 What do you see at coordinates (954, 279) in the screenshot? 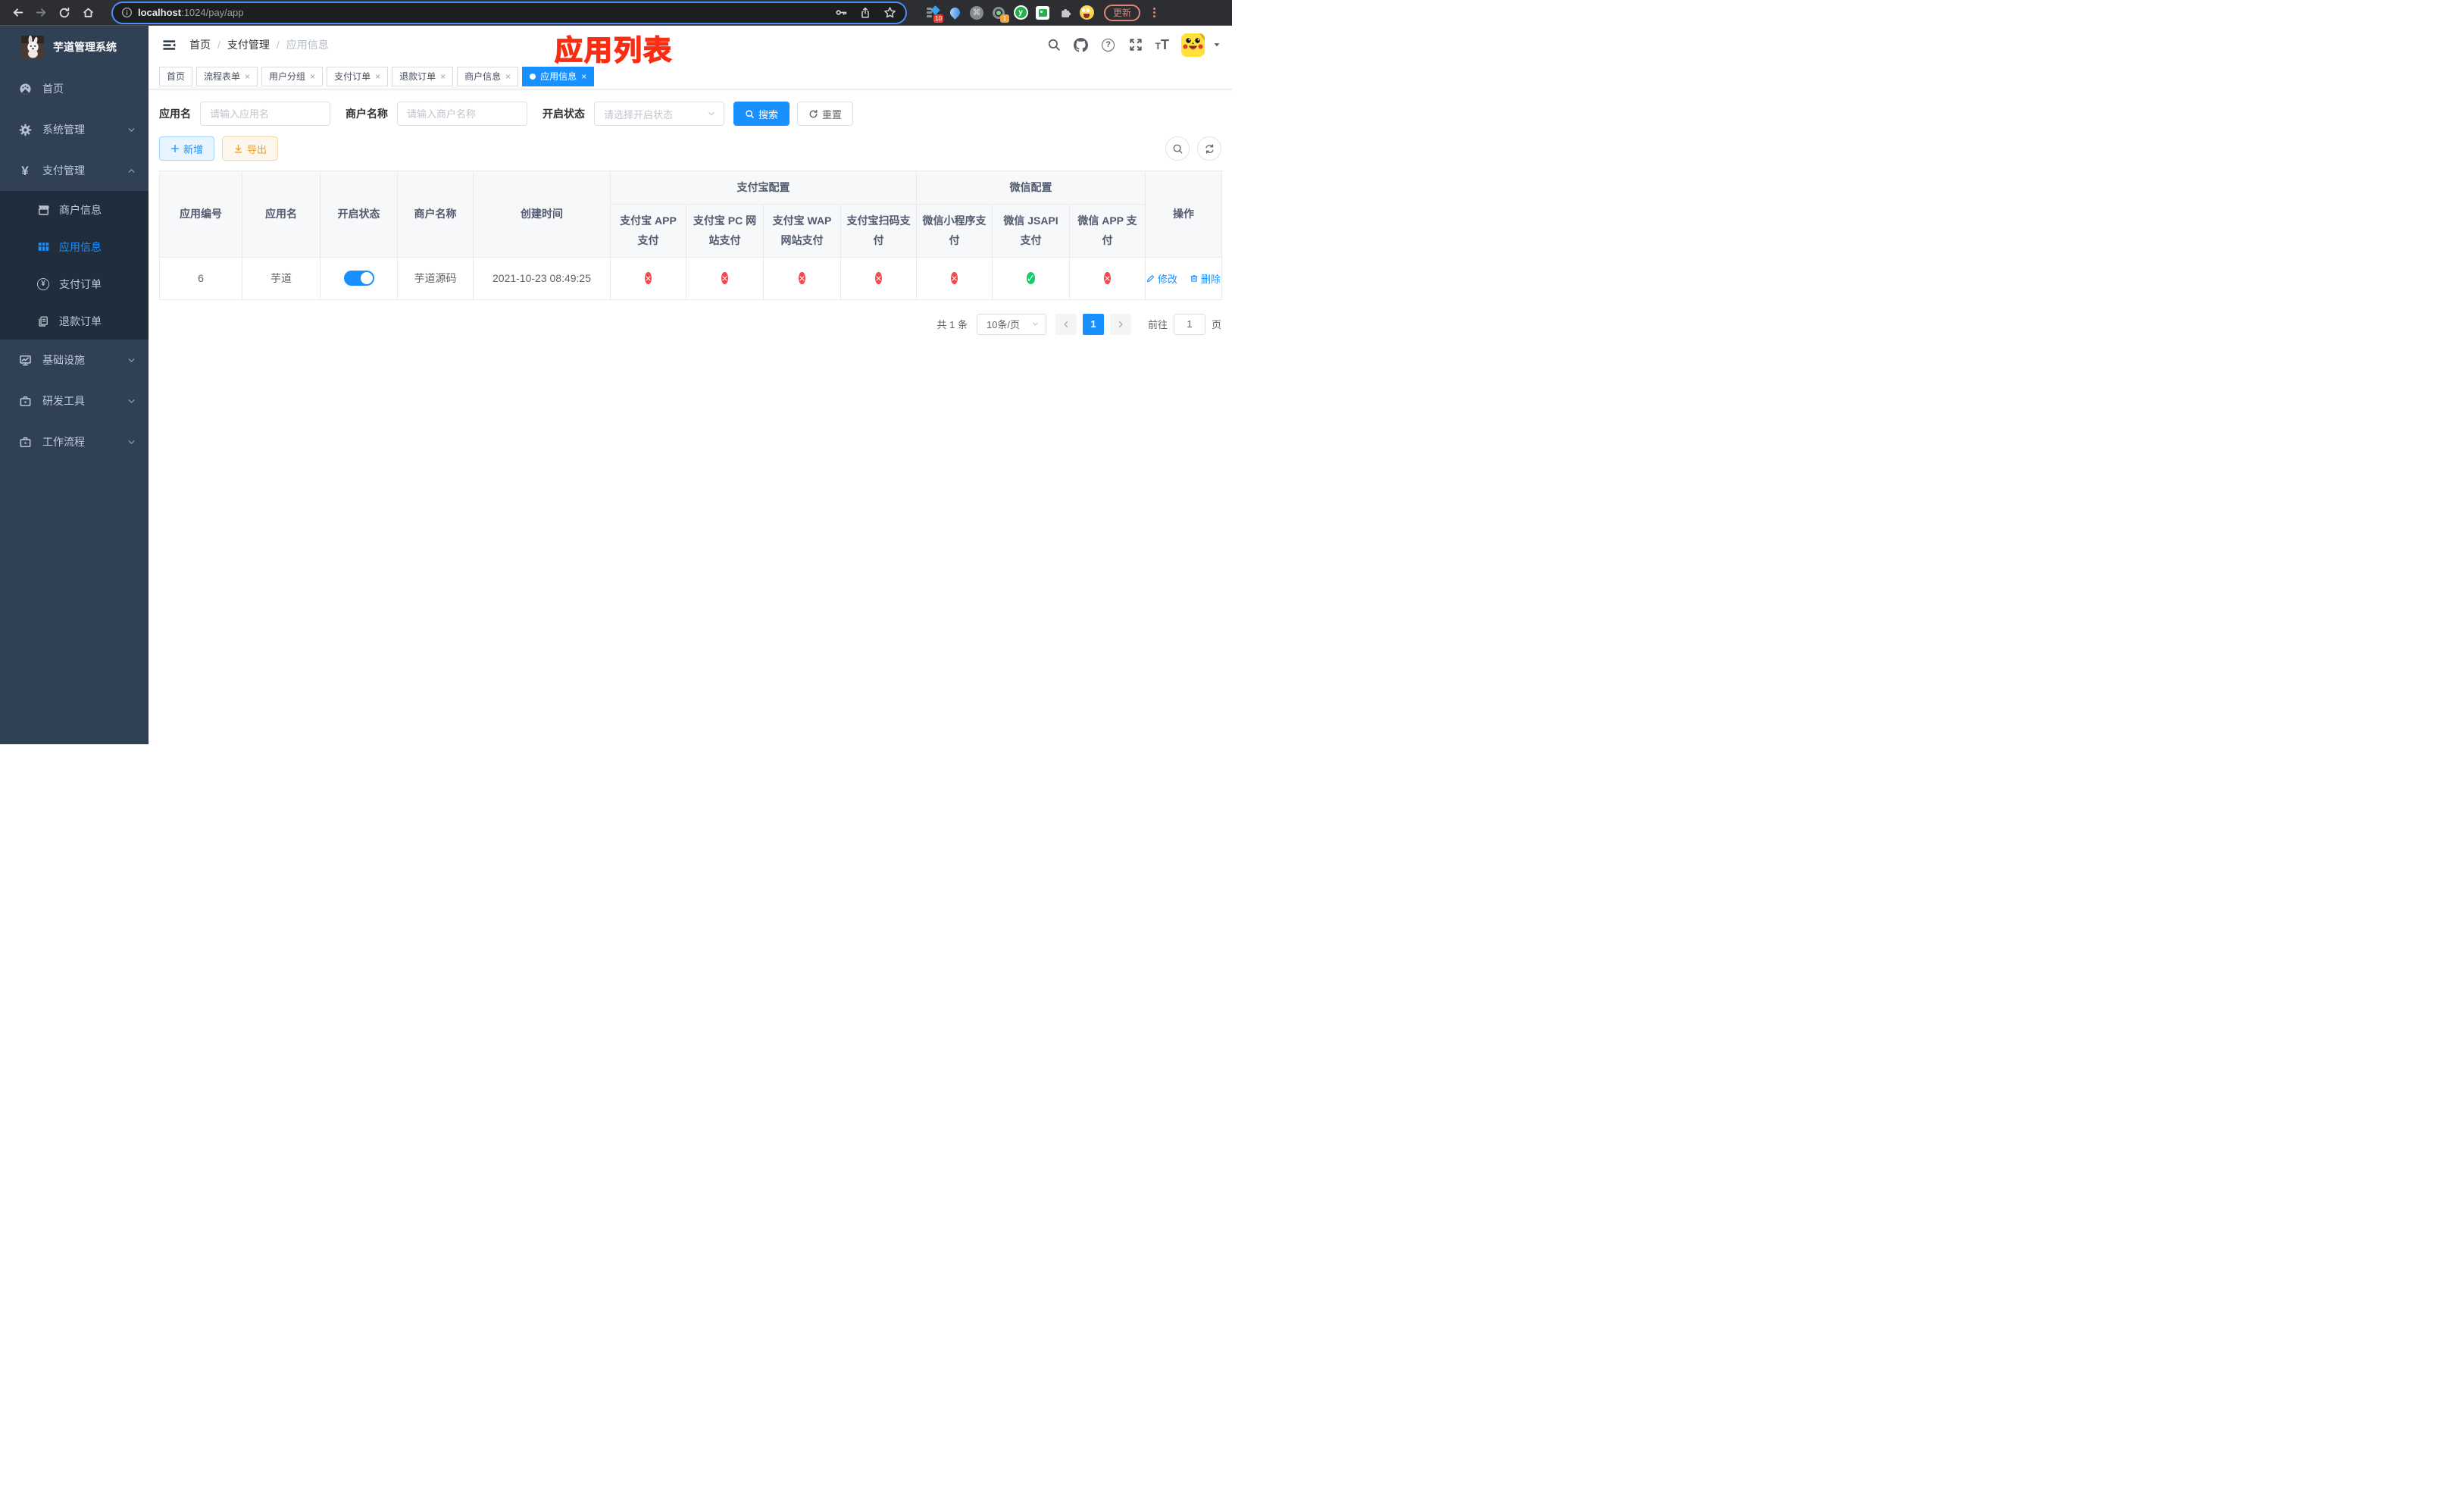
I see `wx-mini-status-icon: ×` at bounding box center [954, 279].